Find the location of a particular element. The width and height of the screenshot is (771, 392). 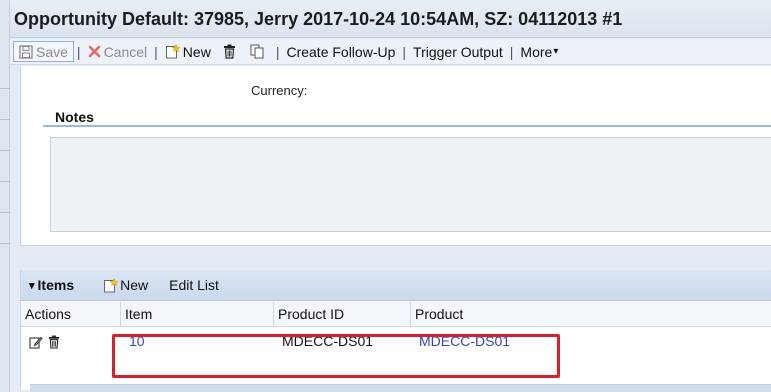

more-menu-label: More is located at coordinates (536, 51).